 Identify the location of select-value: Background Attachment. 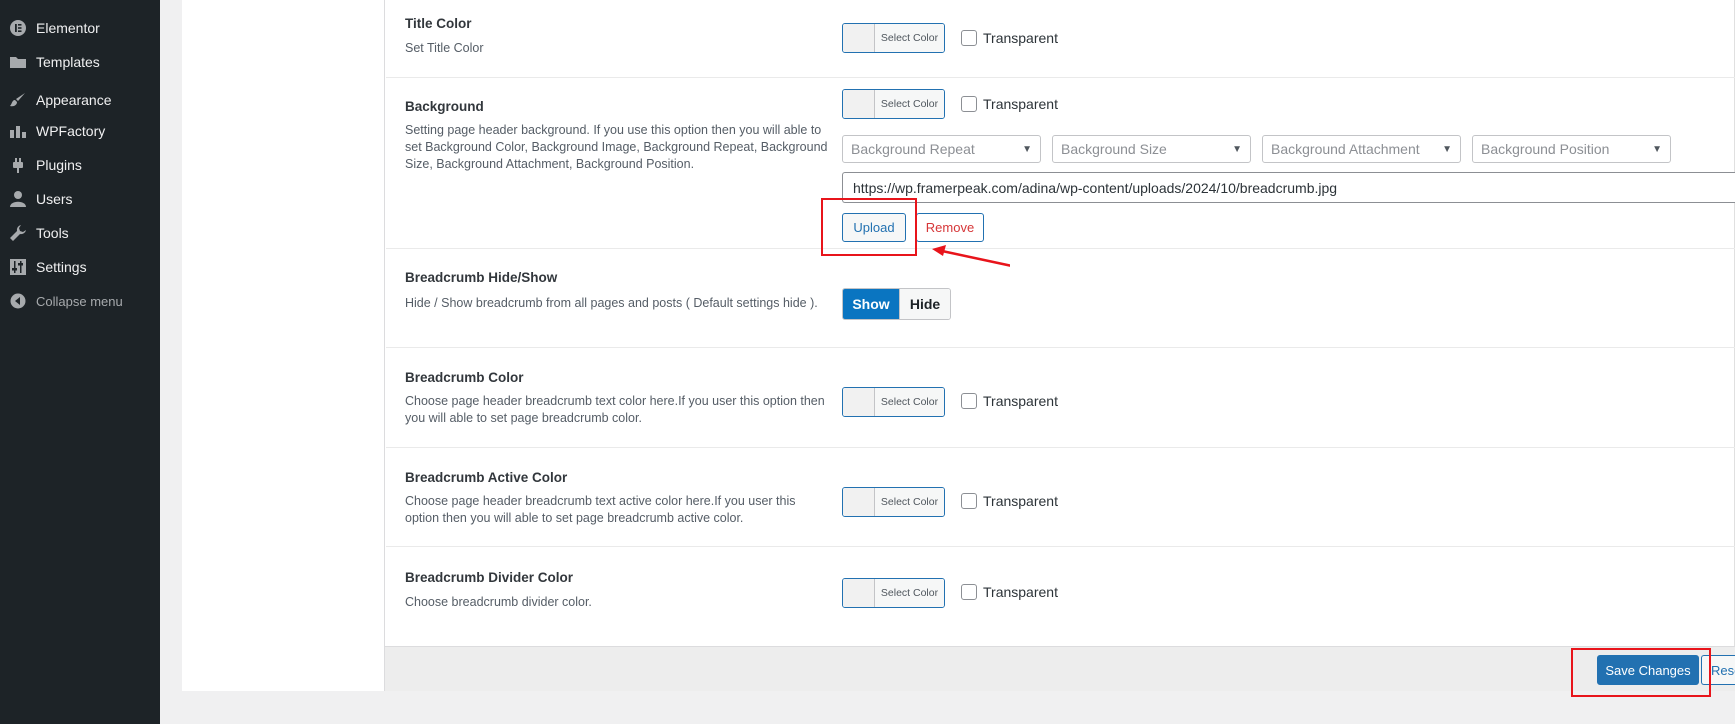
(1345, 149).